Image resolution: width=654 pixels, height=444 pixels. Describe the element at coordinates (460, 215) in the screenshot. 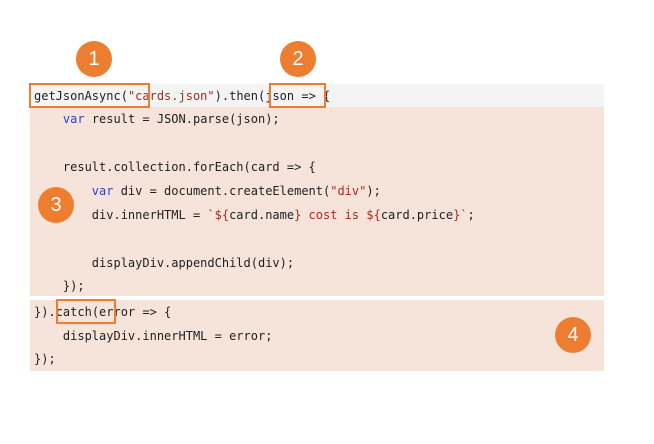

I see `template-part-c: }`` at that location.